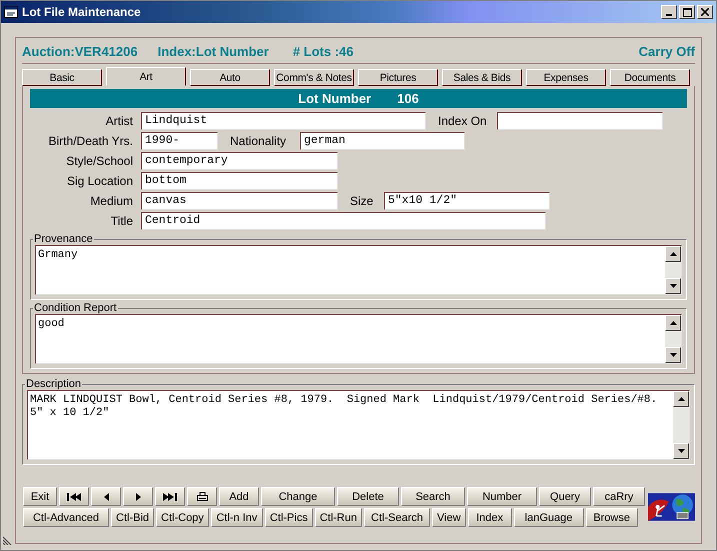  What do you see at coordinates (179, 141) in the screenshot?
I see `input-field: 1990-` at bounding box center [179, 141].